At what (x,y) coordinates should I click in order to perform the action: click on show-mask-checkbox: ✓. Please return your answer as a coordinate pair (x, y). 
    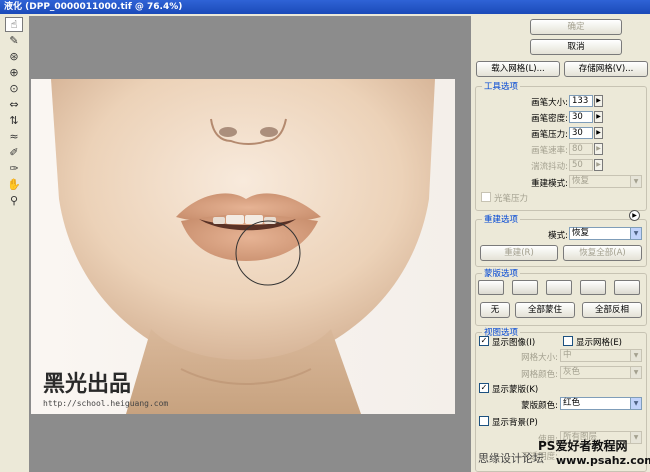
    Looking at the image, I should click on (484, 388).